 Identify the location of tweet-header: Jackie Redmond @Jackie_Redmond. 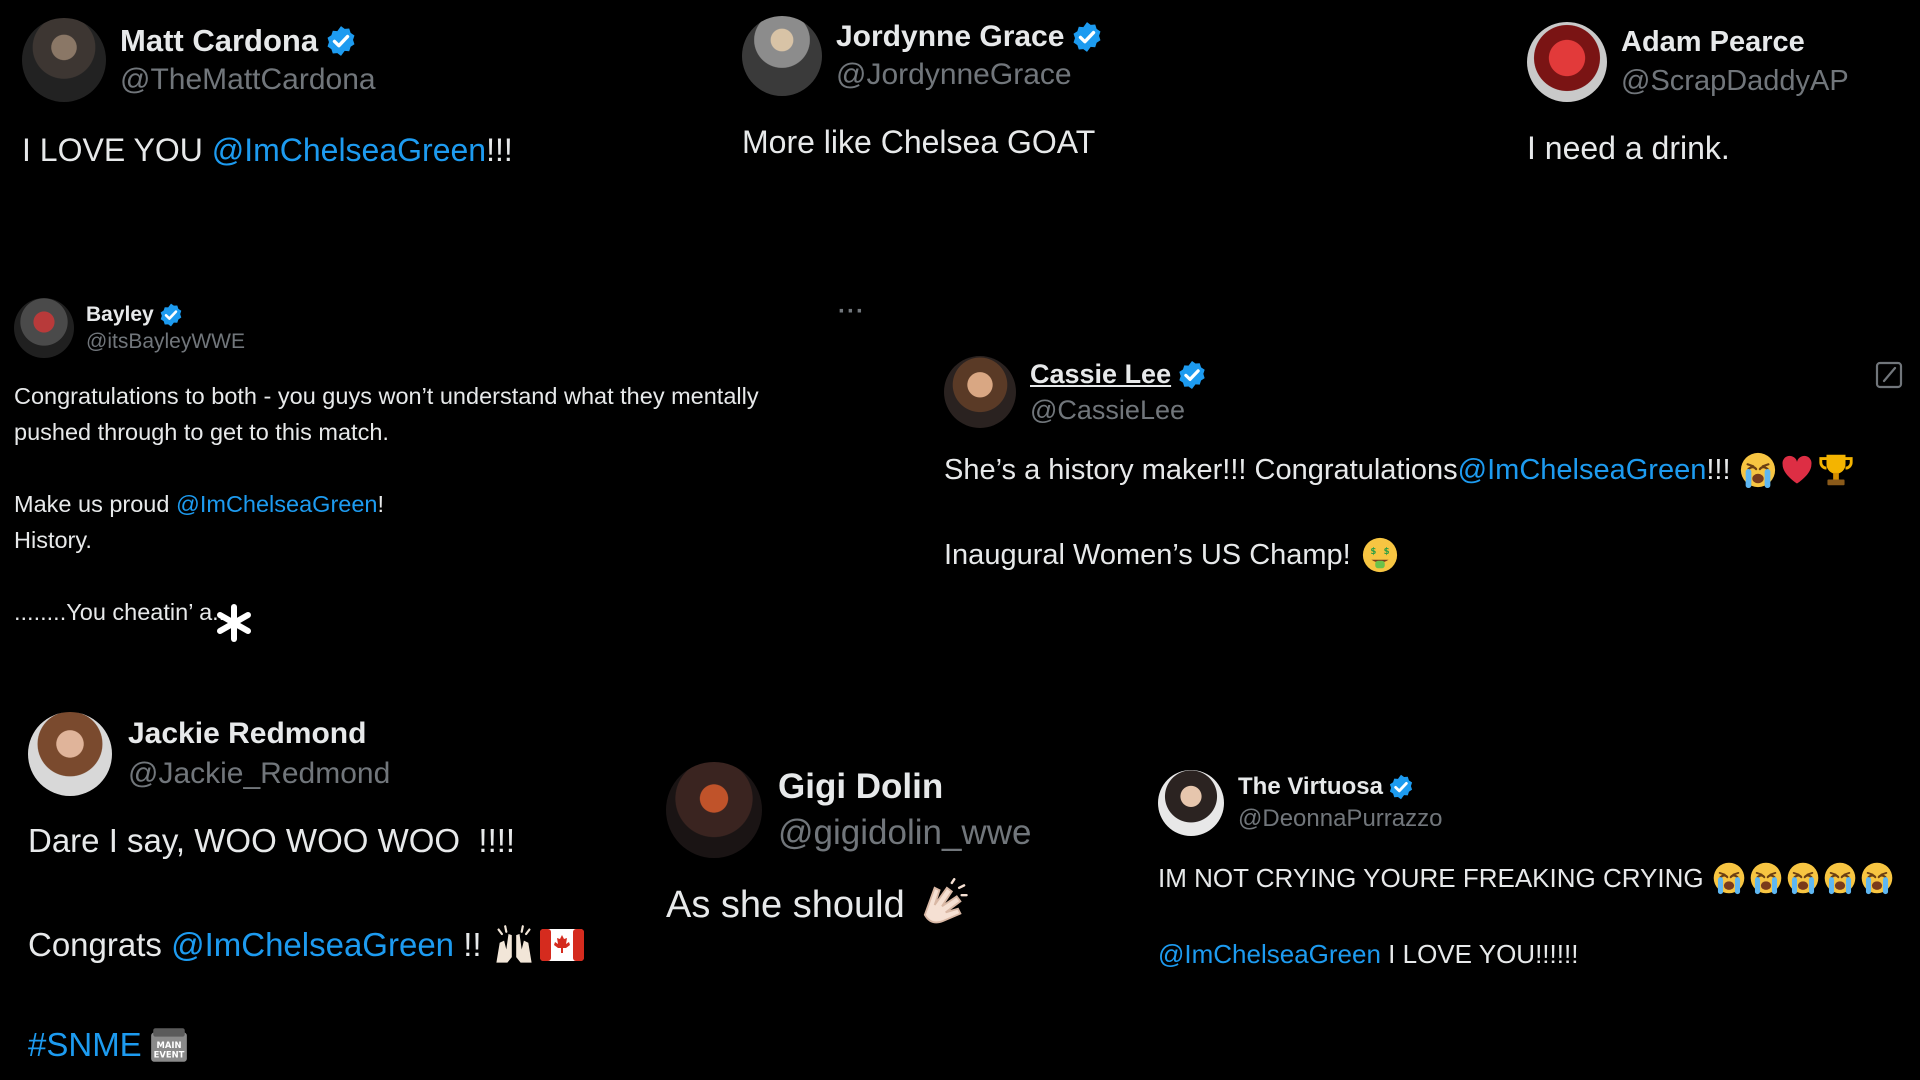
(338, 754).